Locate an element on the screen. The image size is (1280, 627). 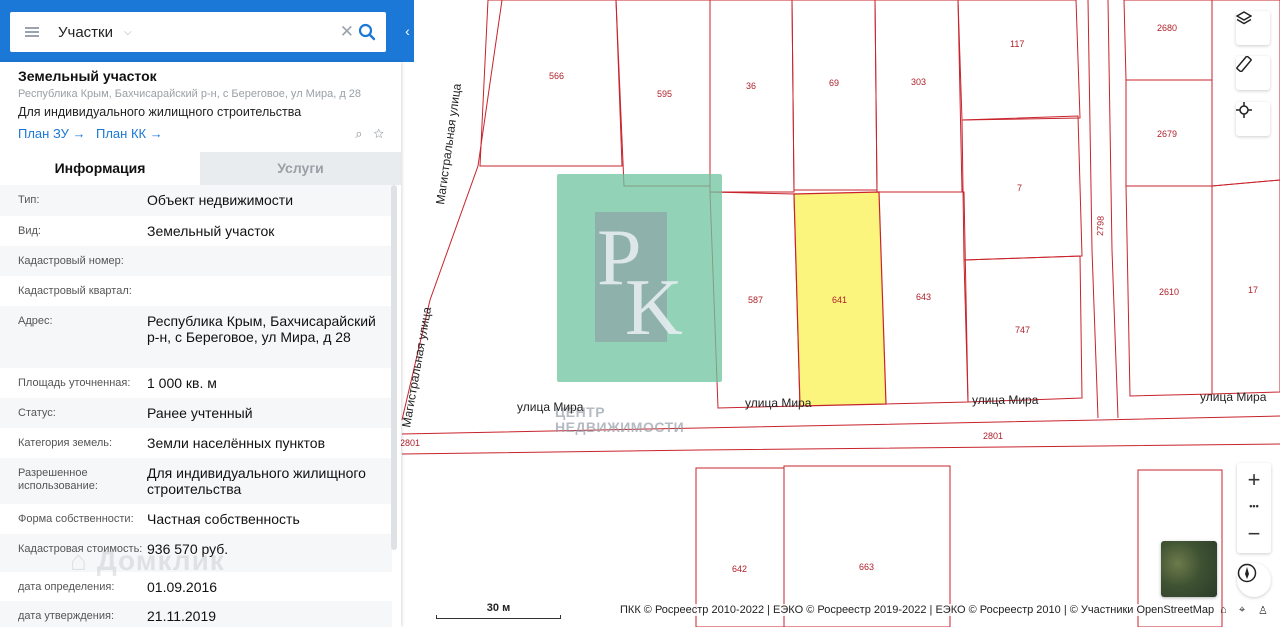
row-label: Категория земель: is located at coordinates (65, 443).